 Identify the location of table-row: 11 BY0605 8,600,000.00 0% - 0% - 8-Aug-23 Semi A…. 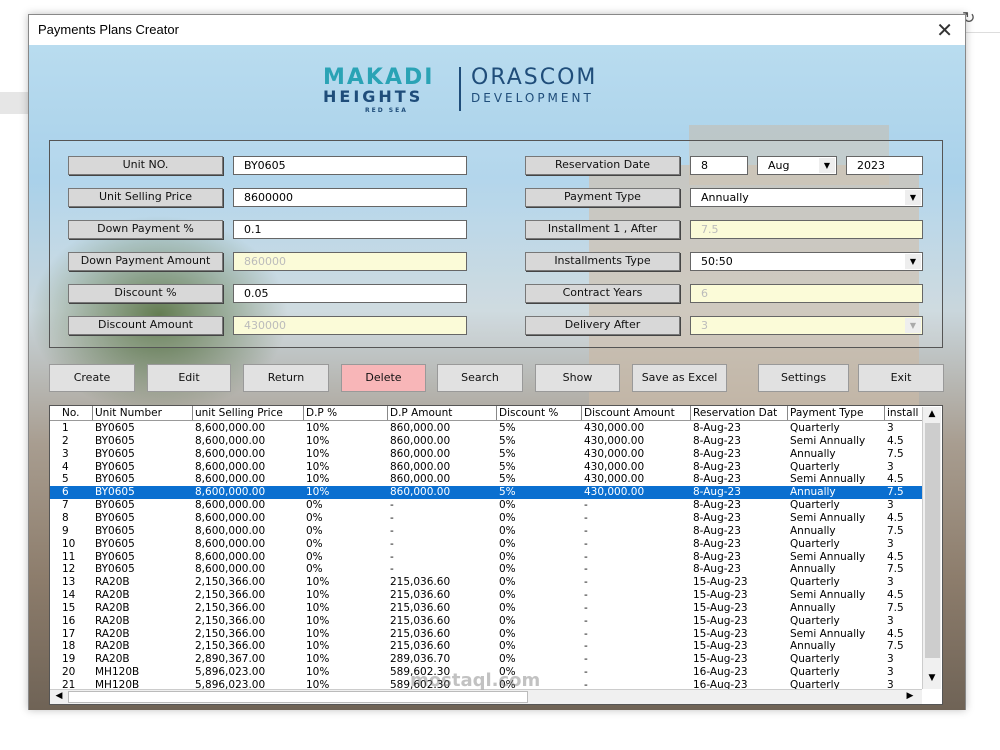
(486, 557).